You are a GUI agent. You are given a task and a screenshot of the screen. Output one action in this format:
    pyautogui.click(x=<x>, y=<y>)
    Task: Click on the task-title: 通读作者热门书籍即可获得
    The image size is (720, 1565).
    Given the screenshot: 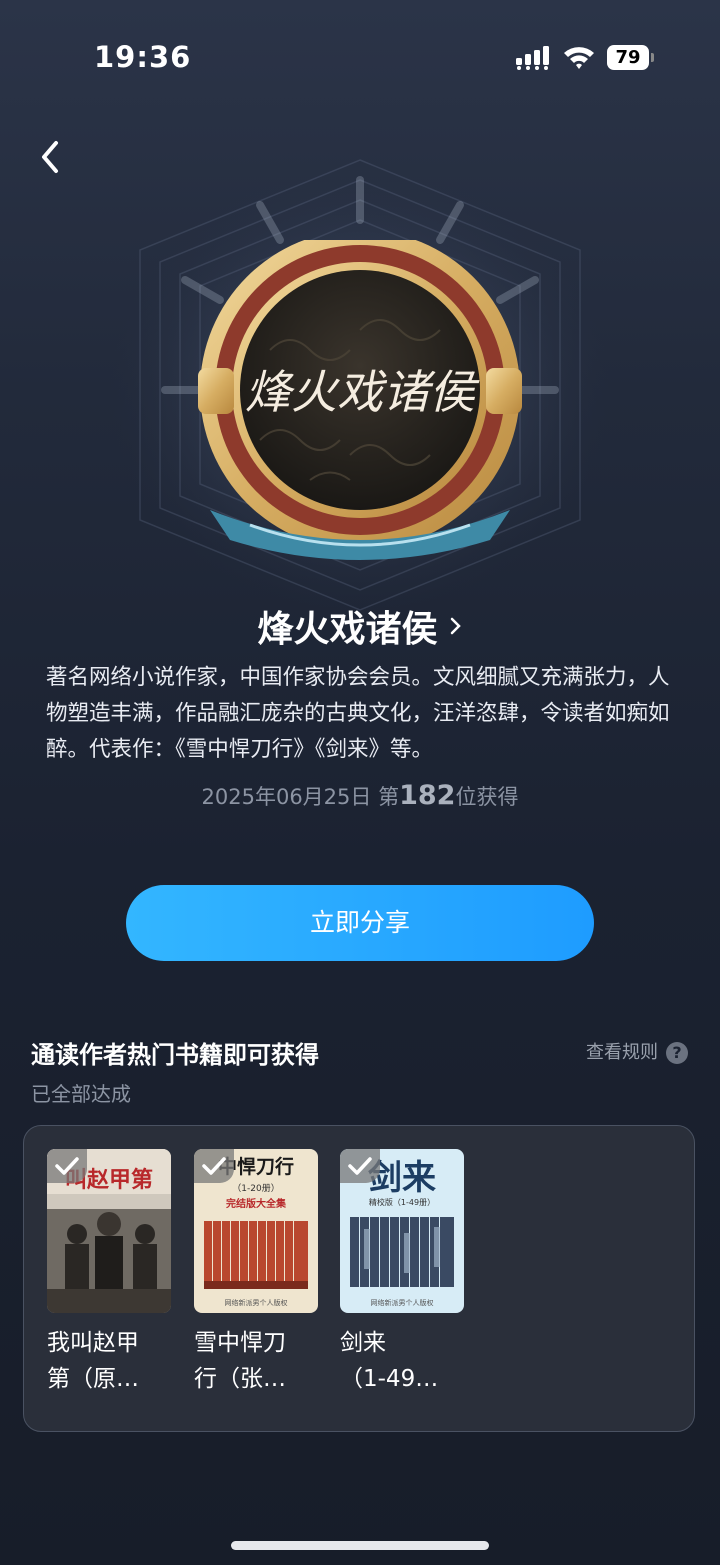 What is the action you would take?
    pyautogui.click(x=175, y=1055)
    